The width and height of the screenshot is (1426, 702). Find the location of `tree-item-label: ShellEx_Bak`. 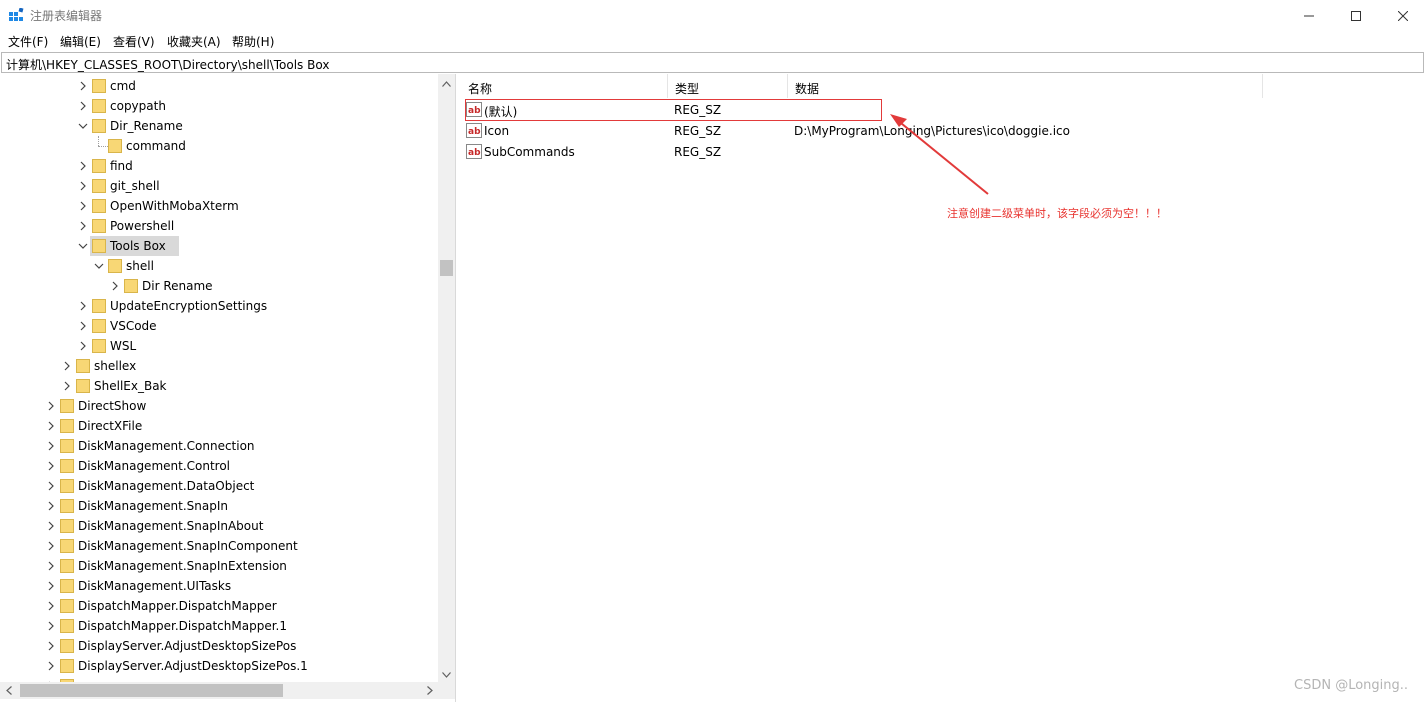

tree-item-label: ShellEx_Bak is located at coordinates (130, 386).